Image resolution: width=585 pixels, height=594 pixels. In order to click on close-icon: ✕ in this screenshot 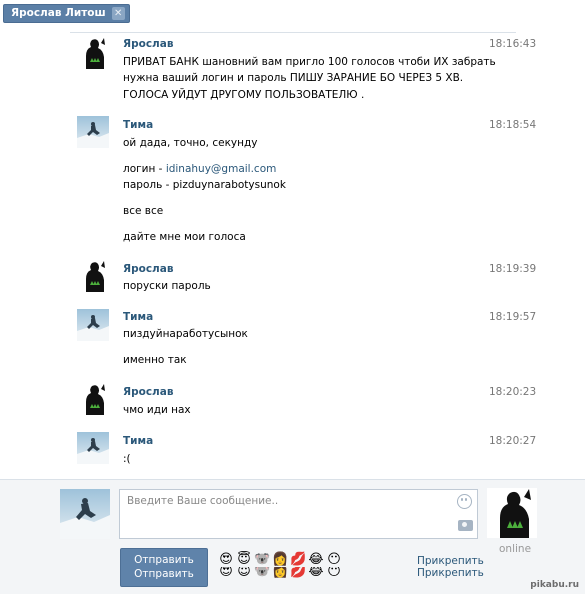, I will do `click(118, 13)`.